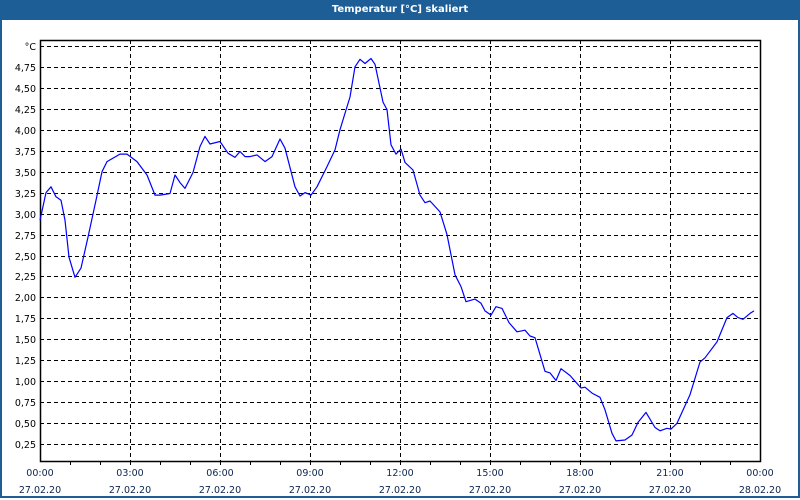 This screenshot has height=500, width=800. What do you see at coordinates (25, 173) in the screenshot?
I see `y-tick-label: 3,50` at bounding box center [25, 173].